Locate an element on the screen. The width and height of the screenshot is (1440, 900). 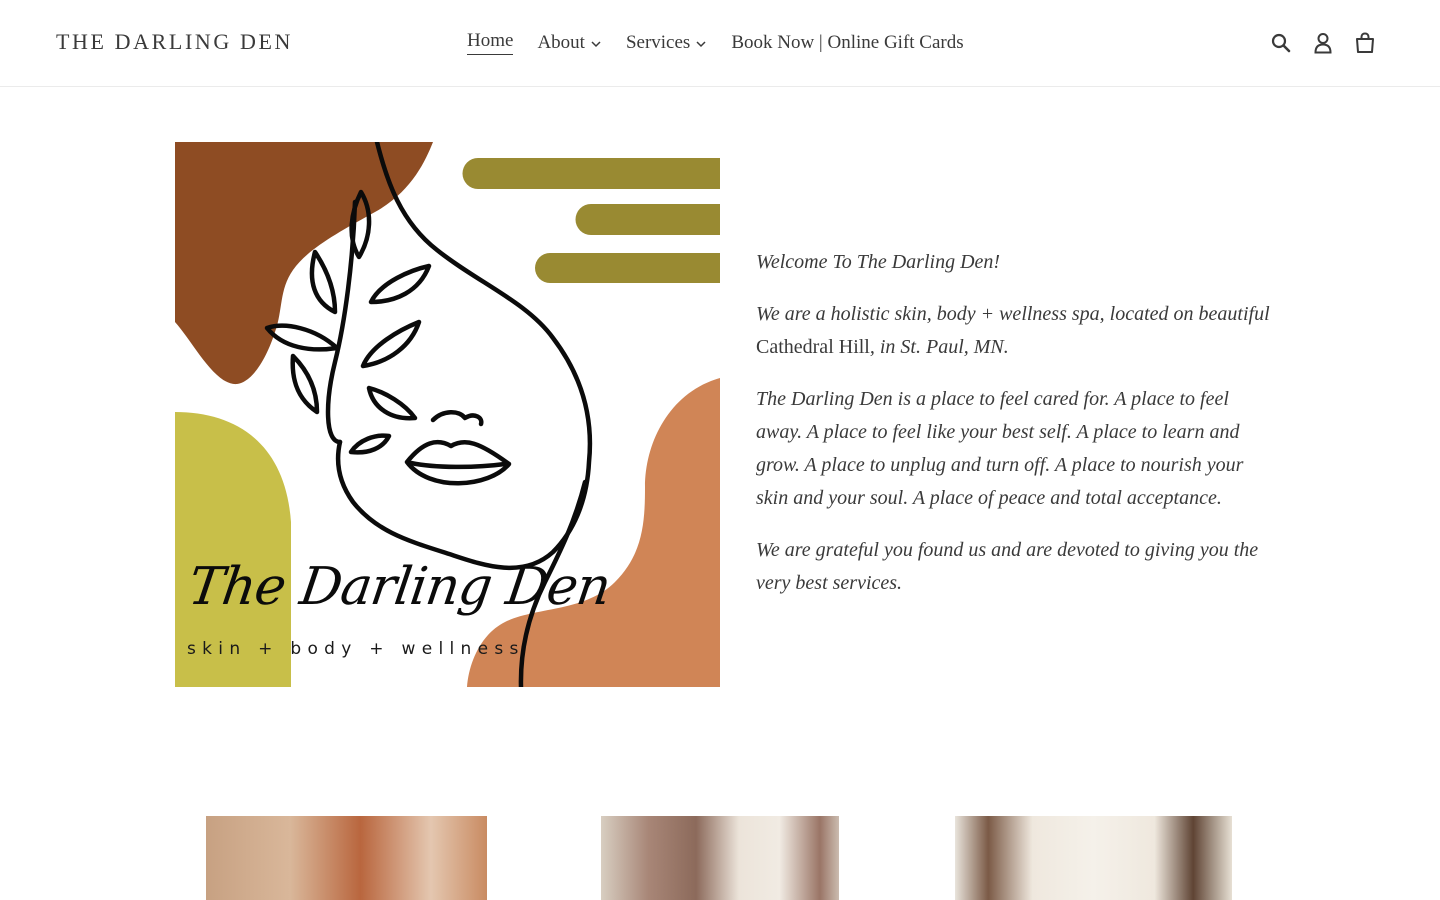
nav-home: Home is located at coordinates (490, 42).